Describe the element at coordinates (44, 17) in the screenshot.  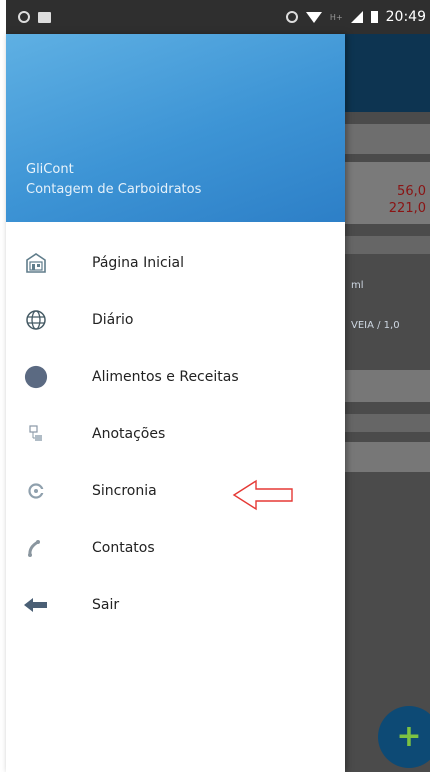
I see `image-notification-icon` at that location.